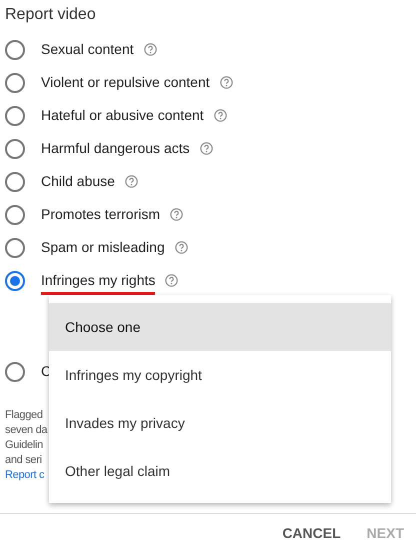 This screenshot has width=416, height=553. What do you see at coordinates (125, 82) in the screenshot?
I see `option-label: Violent or repulsive content` at bounding box center [125, 82].